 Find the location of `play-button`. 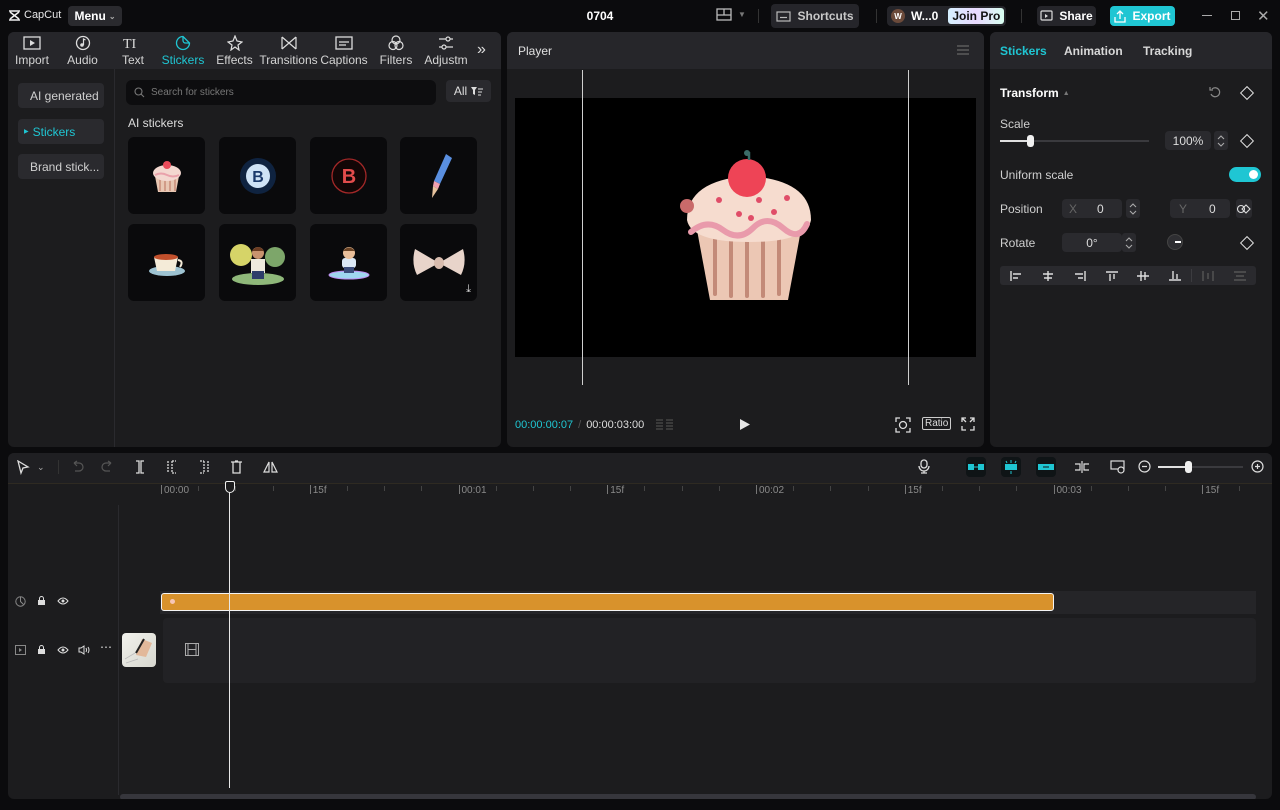

play-button is located at coordinates (745, 424).